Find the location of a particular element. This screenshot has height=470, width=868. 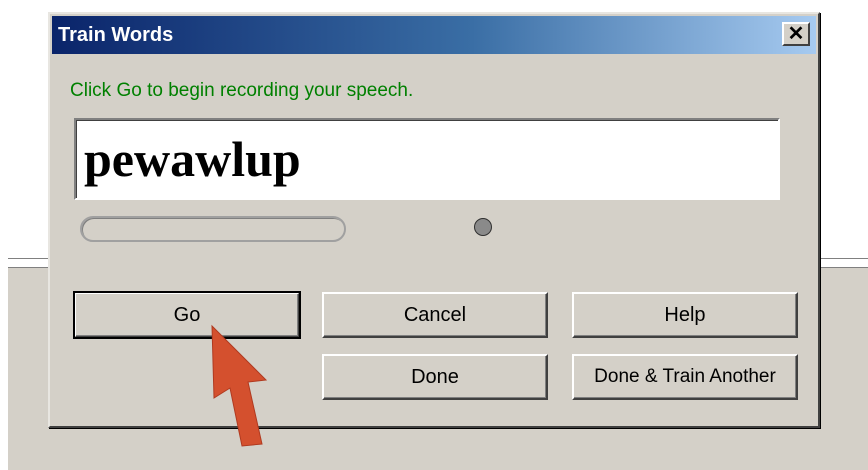

close-button: ✕ is located at coordinates (796, 34).